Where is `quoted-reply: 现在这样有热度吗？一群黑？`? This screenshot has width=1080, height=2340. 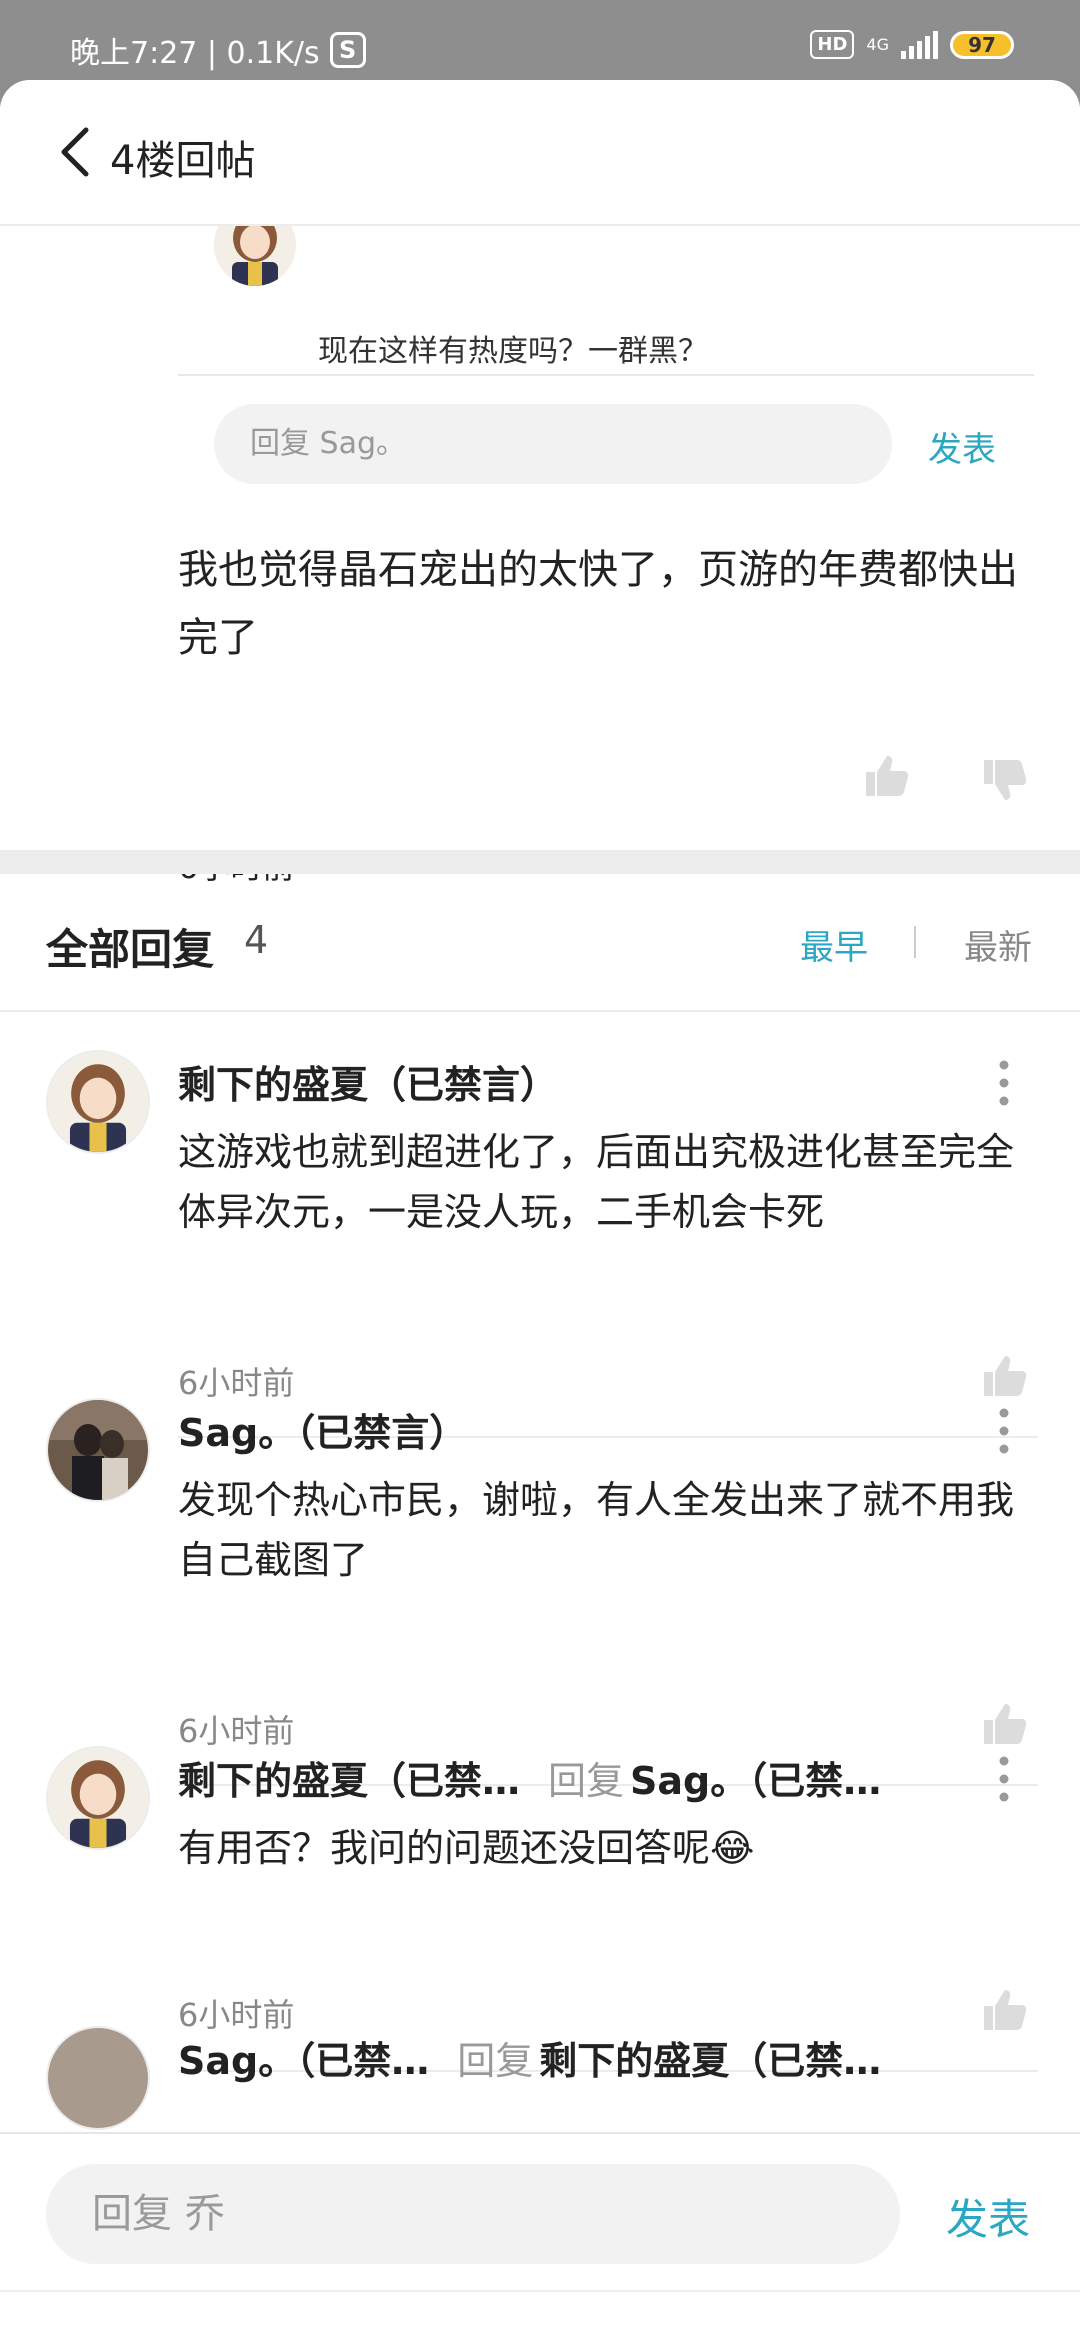 quoted-reply: 现在这样有热度吗？一群黑？ is located at coordinates (606, 290).